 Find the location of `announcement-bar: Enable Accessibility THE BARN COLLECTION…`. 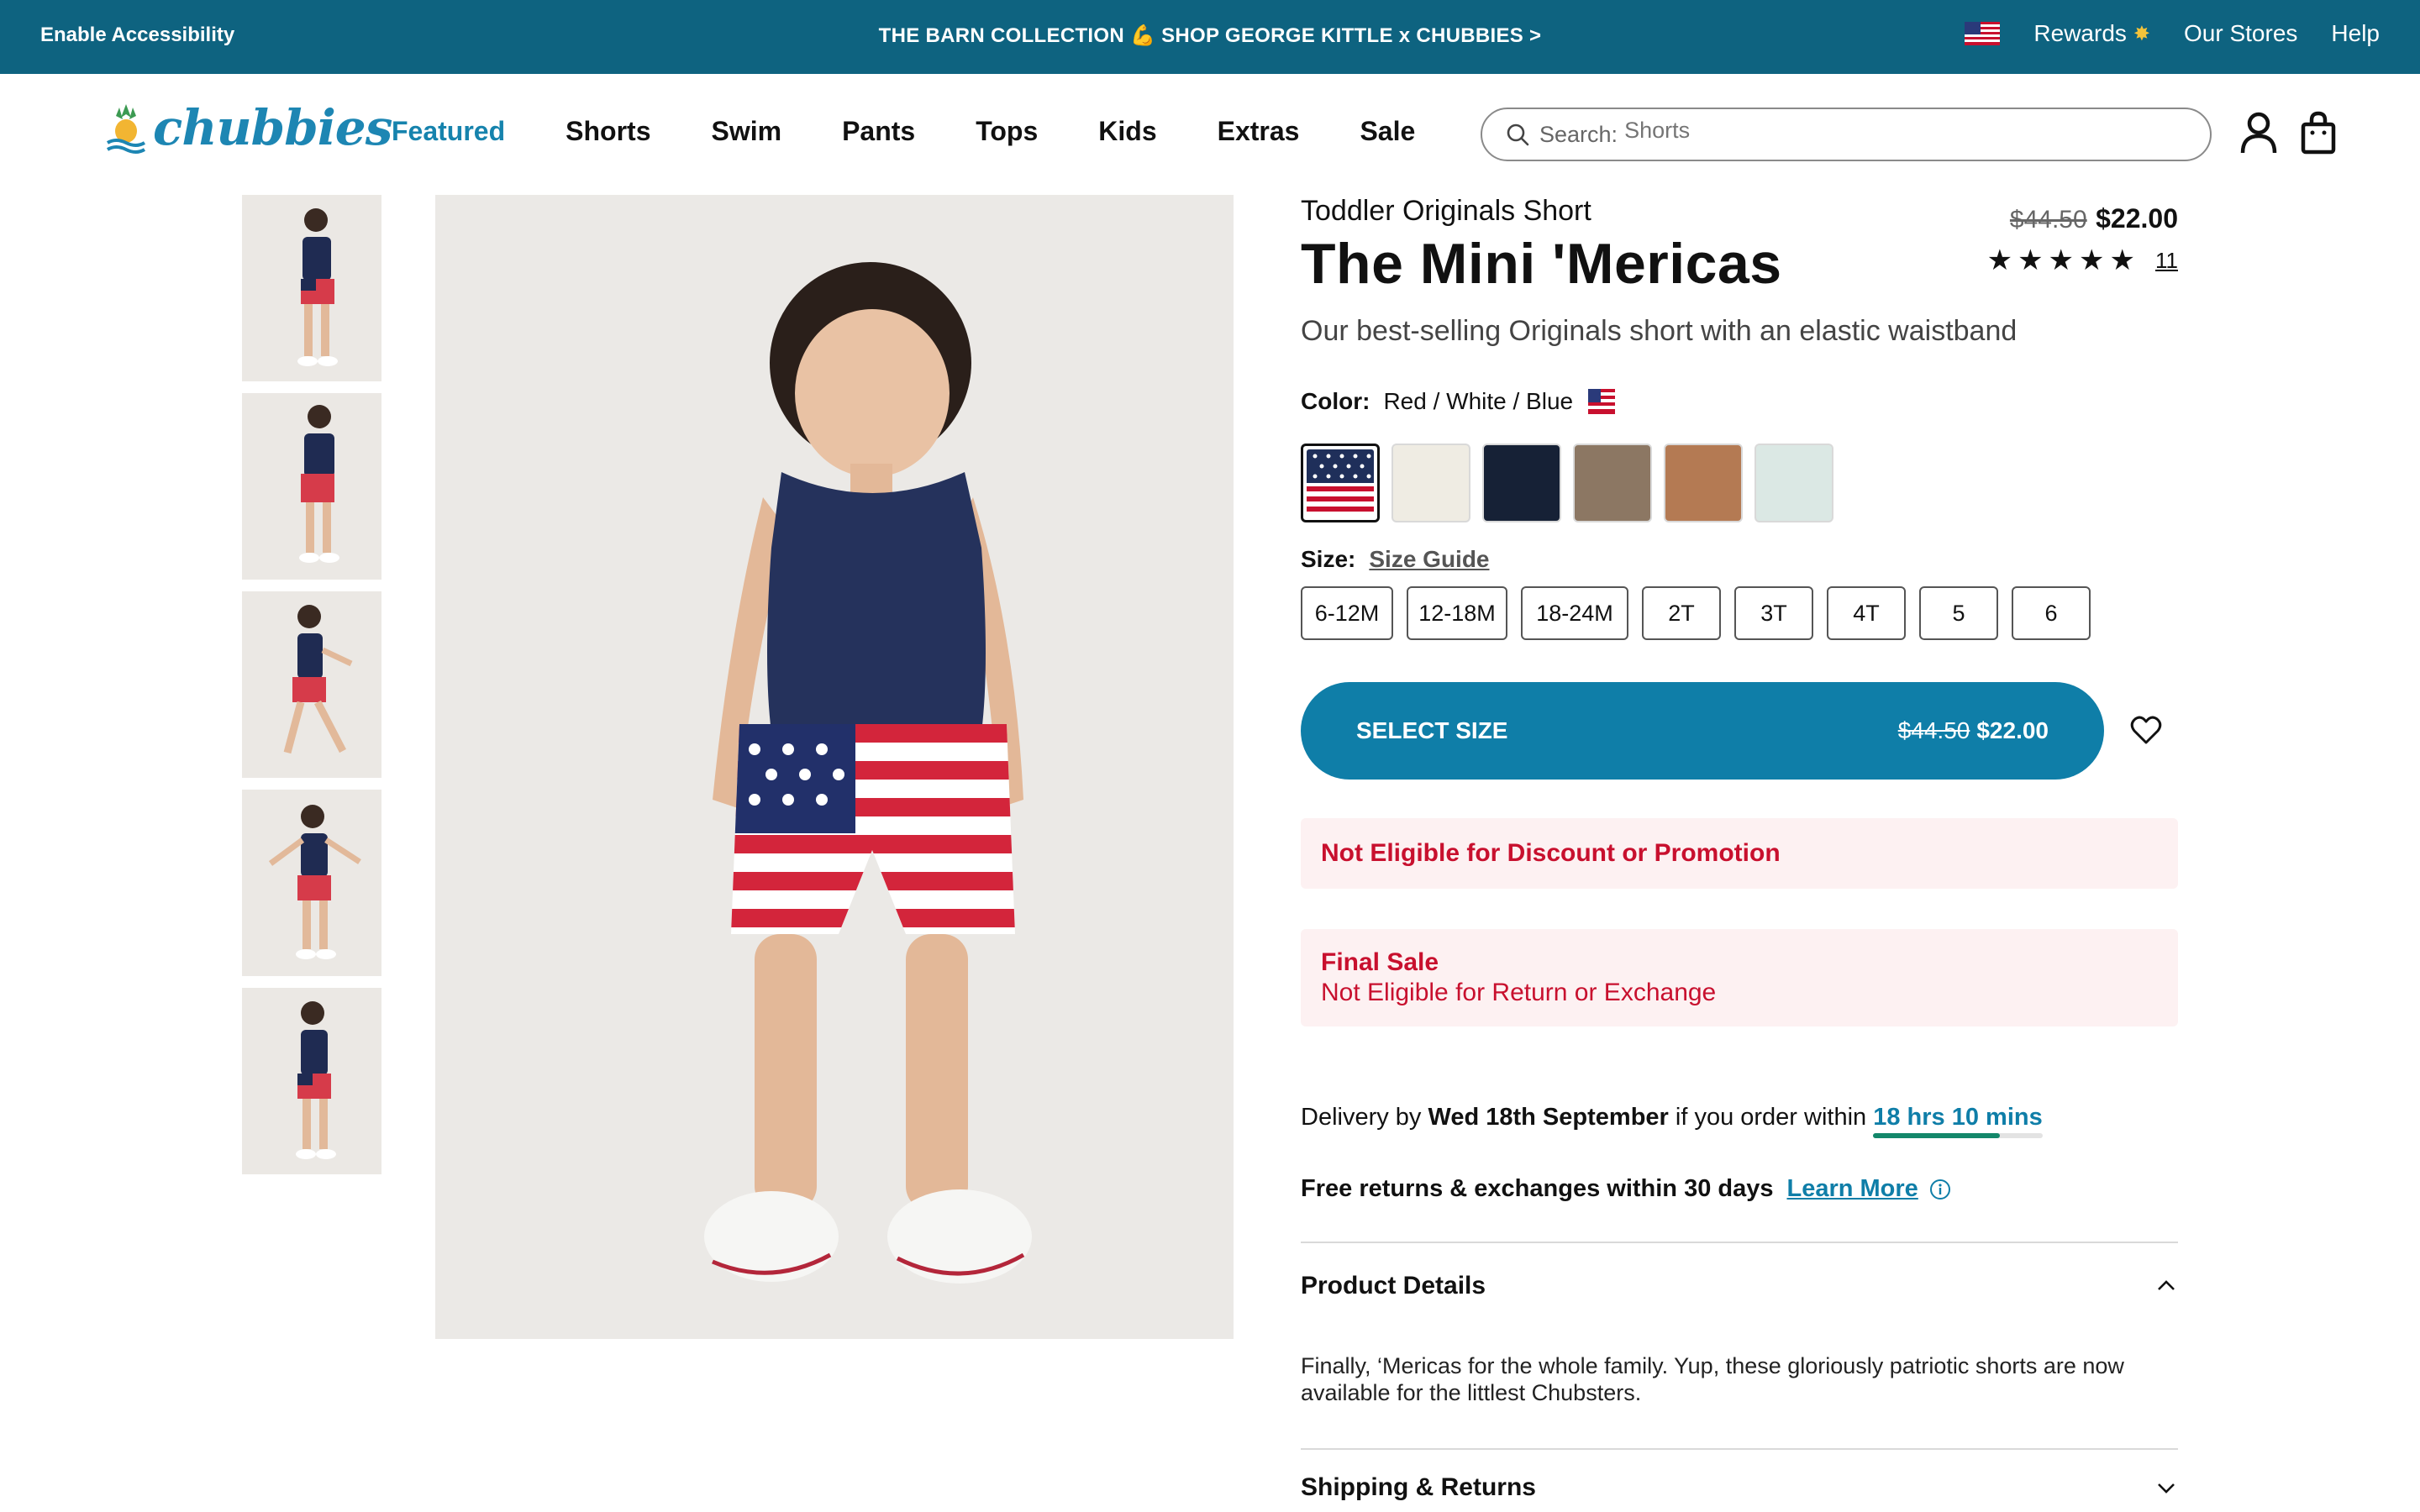

announcement-bar: Enable Accessibility THE BARN COLLECTION… is located at coordinates (1210, 37).